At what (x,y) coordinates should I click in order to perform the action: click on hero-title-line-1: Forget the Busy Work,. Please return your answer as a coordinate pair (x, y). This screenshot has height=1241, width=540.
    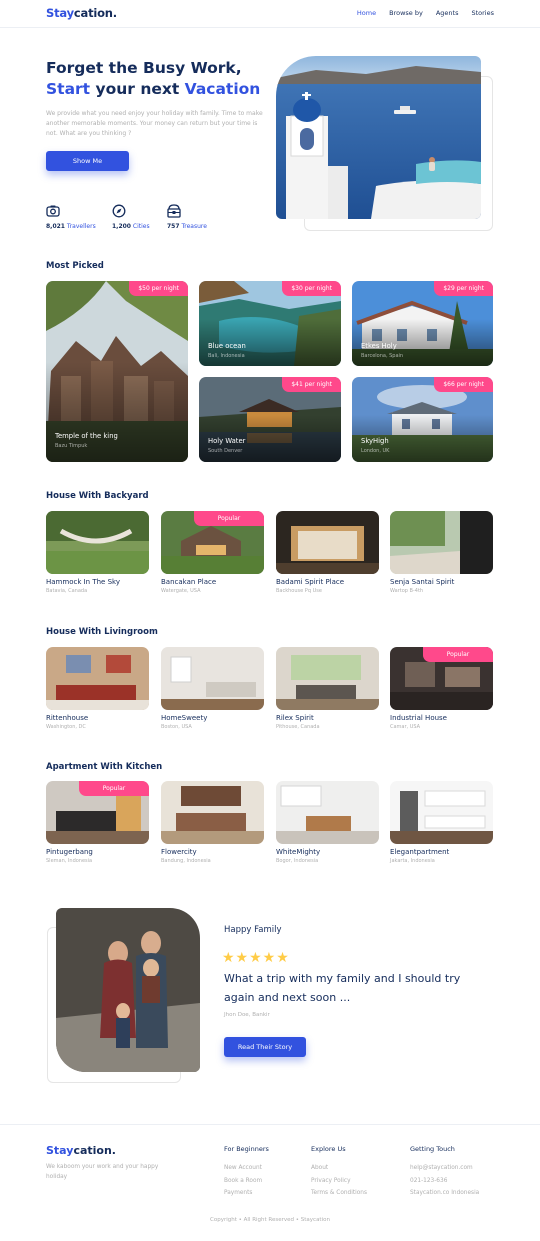
    Looking at the image, I should click on (144, 68).